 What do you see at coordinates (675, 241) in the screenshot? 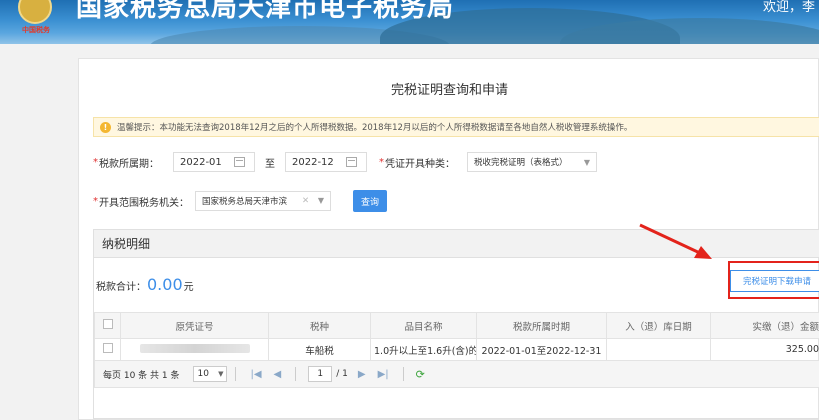
I see `annotation-arrow-icon` at bounding box center [675, 241].